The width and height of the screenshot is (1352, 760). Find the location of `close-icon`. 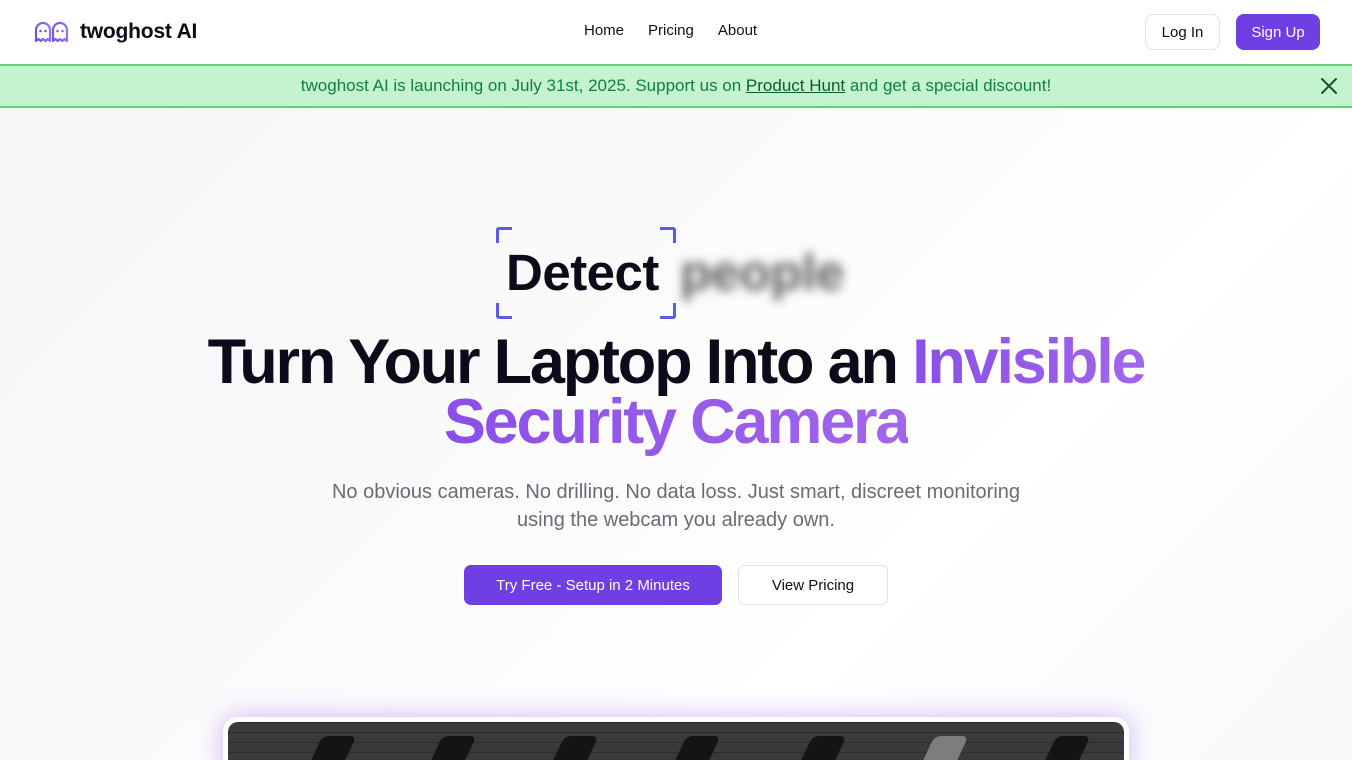

close-icon is located at coordinates (1329, 89).